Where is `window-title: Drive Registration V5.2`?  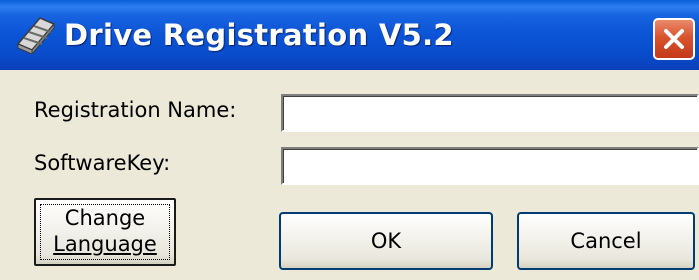 window-title: Drive Registration V5.2 is located at coordinates (259, 35).